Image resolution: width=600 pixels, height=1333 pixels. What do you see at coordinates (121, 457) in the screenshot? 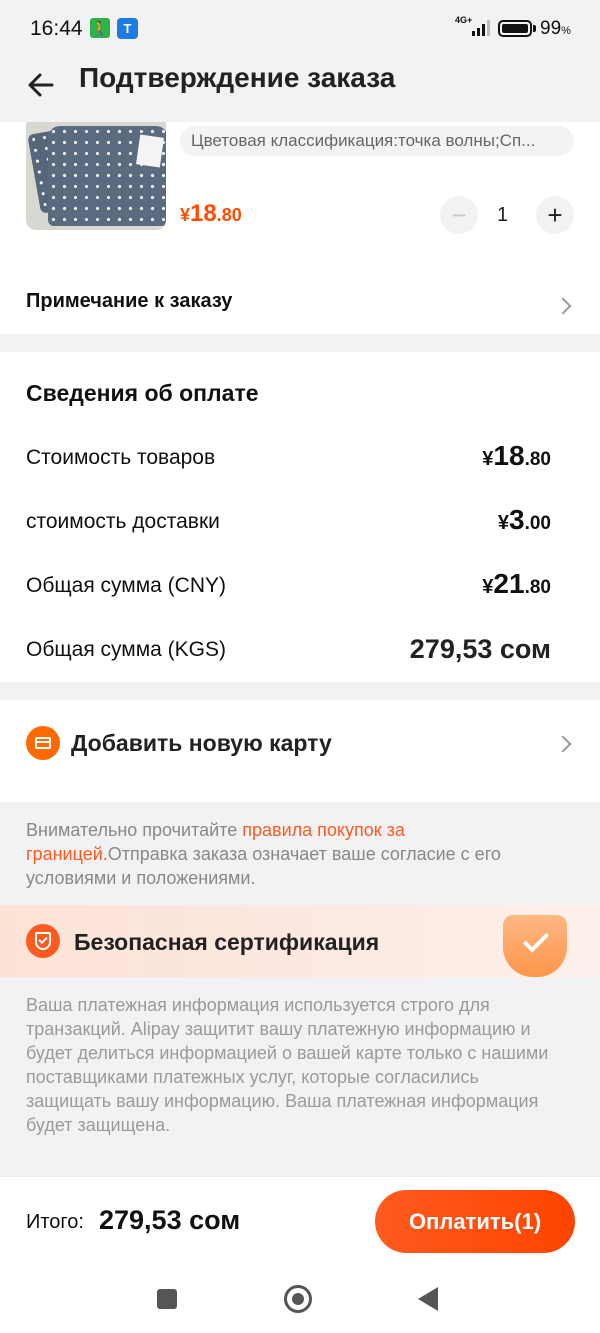
I see `goods-cost-label: Стоимость товаров` at bounding box center [121, 457].